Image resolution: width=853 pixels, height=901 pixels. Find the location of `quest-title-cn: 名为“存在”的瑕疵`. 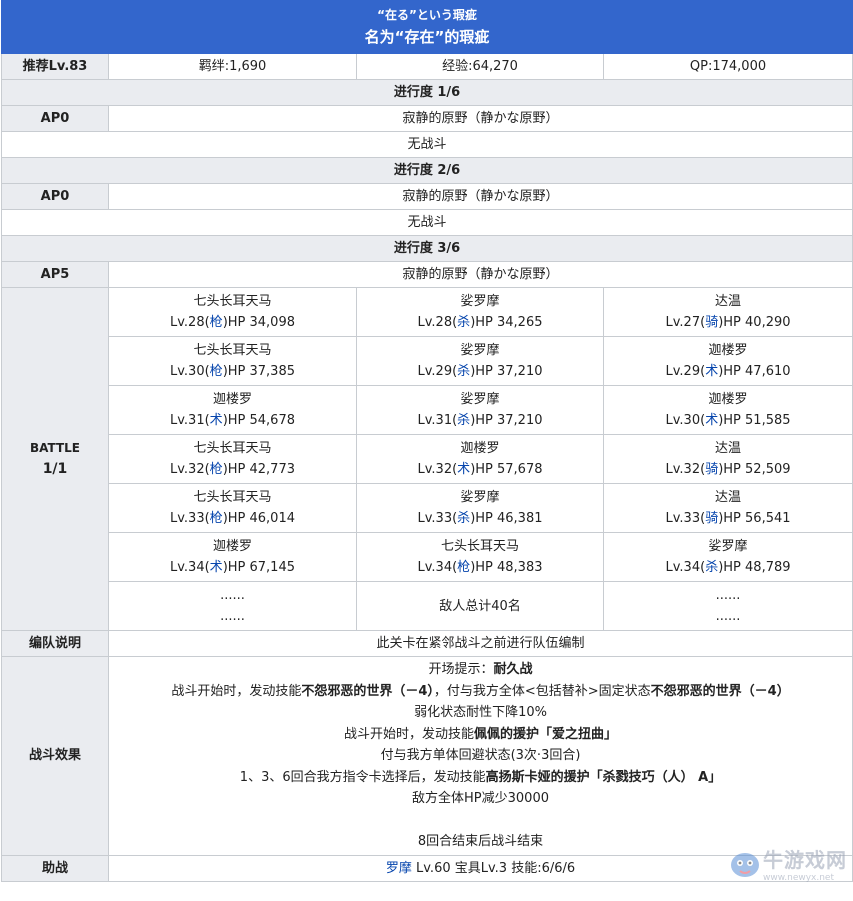

quest-title-cn: 名为“存在”的瑕疵 is located at coordinates (427, 37).